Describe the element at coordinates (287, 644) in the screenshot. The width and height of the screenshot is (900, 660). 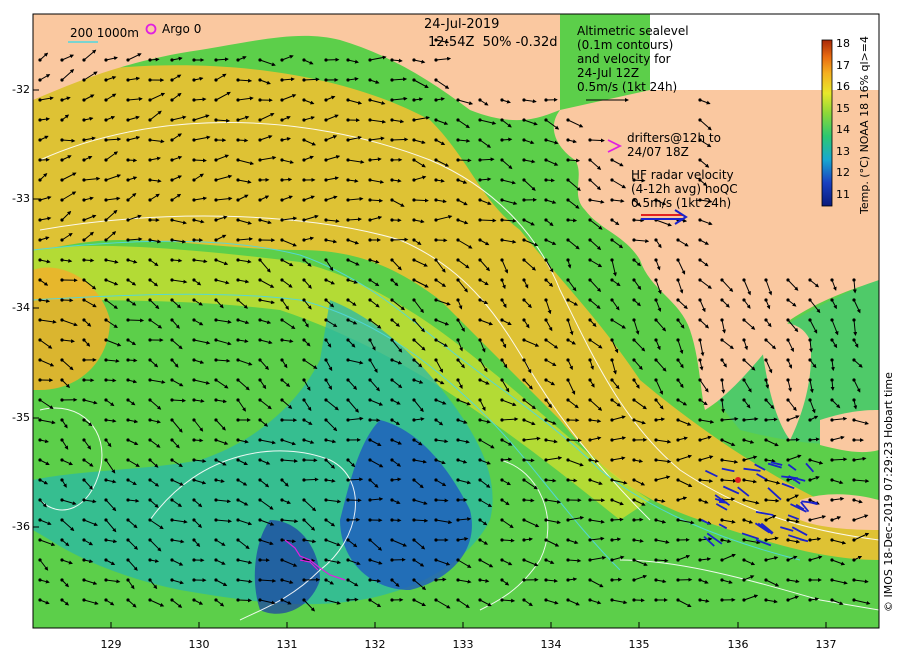
I see `x-tick-label: 131` at that location.